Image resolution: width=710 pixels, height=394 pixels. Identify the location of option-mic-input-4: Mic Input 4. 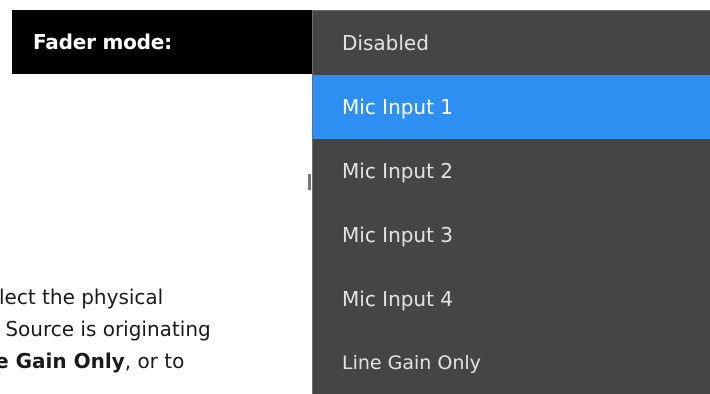
(511, 299).